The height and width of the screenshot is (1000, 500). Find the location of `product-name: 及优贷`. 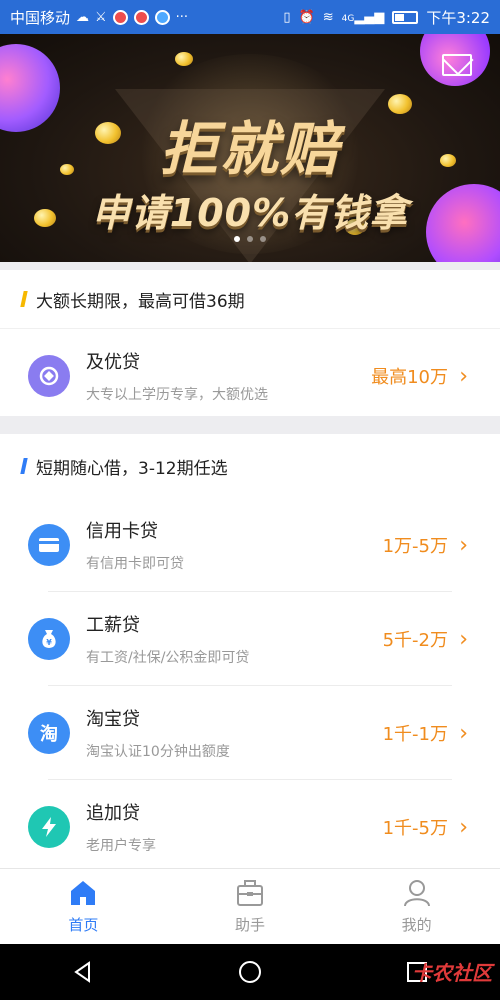

product-name: 及优贷 is located at coordinates (113, 362).